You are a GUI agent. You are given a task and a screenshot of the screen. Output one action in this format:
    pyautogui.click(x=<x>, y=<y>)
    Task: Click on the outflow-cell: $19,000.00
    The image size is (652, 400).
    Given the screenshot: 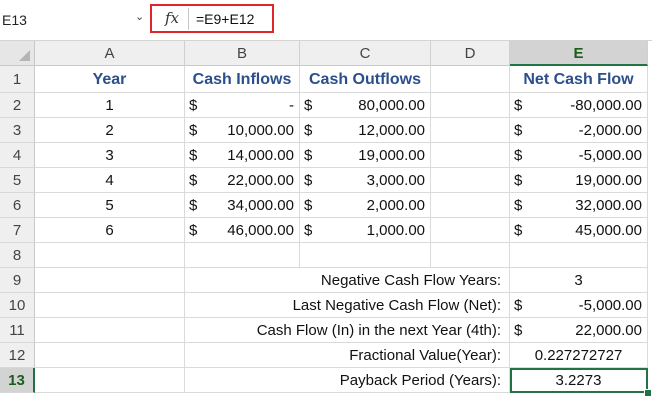 What is the action you would take?
    pyautogui.click(x=365, y=155)
    